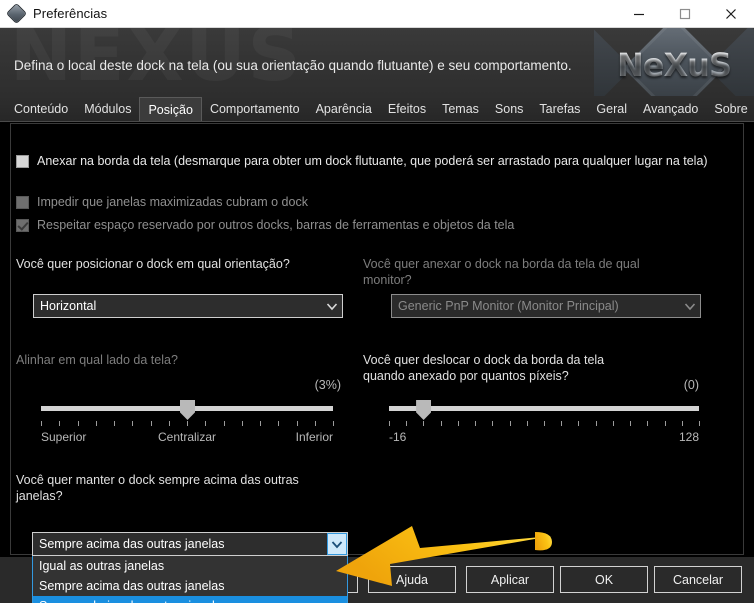 This screenshot has width=754, height=603. What do you see at coordinates (68, 306) in the screenshot?
I see `orientation-value: Horizontal` at bounding box center [68, 306].